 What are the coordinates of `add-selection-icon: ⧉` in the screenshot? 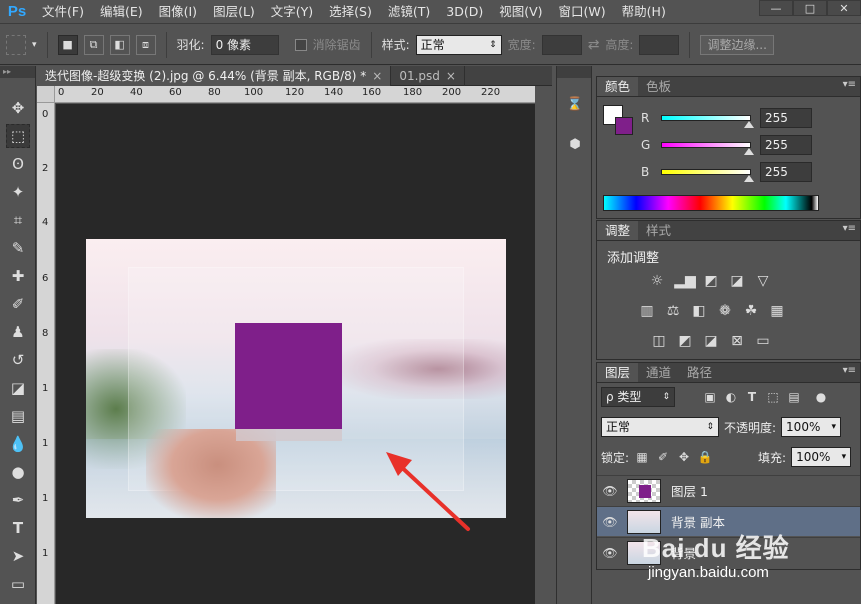 It's located at (93, 44).